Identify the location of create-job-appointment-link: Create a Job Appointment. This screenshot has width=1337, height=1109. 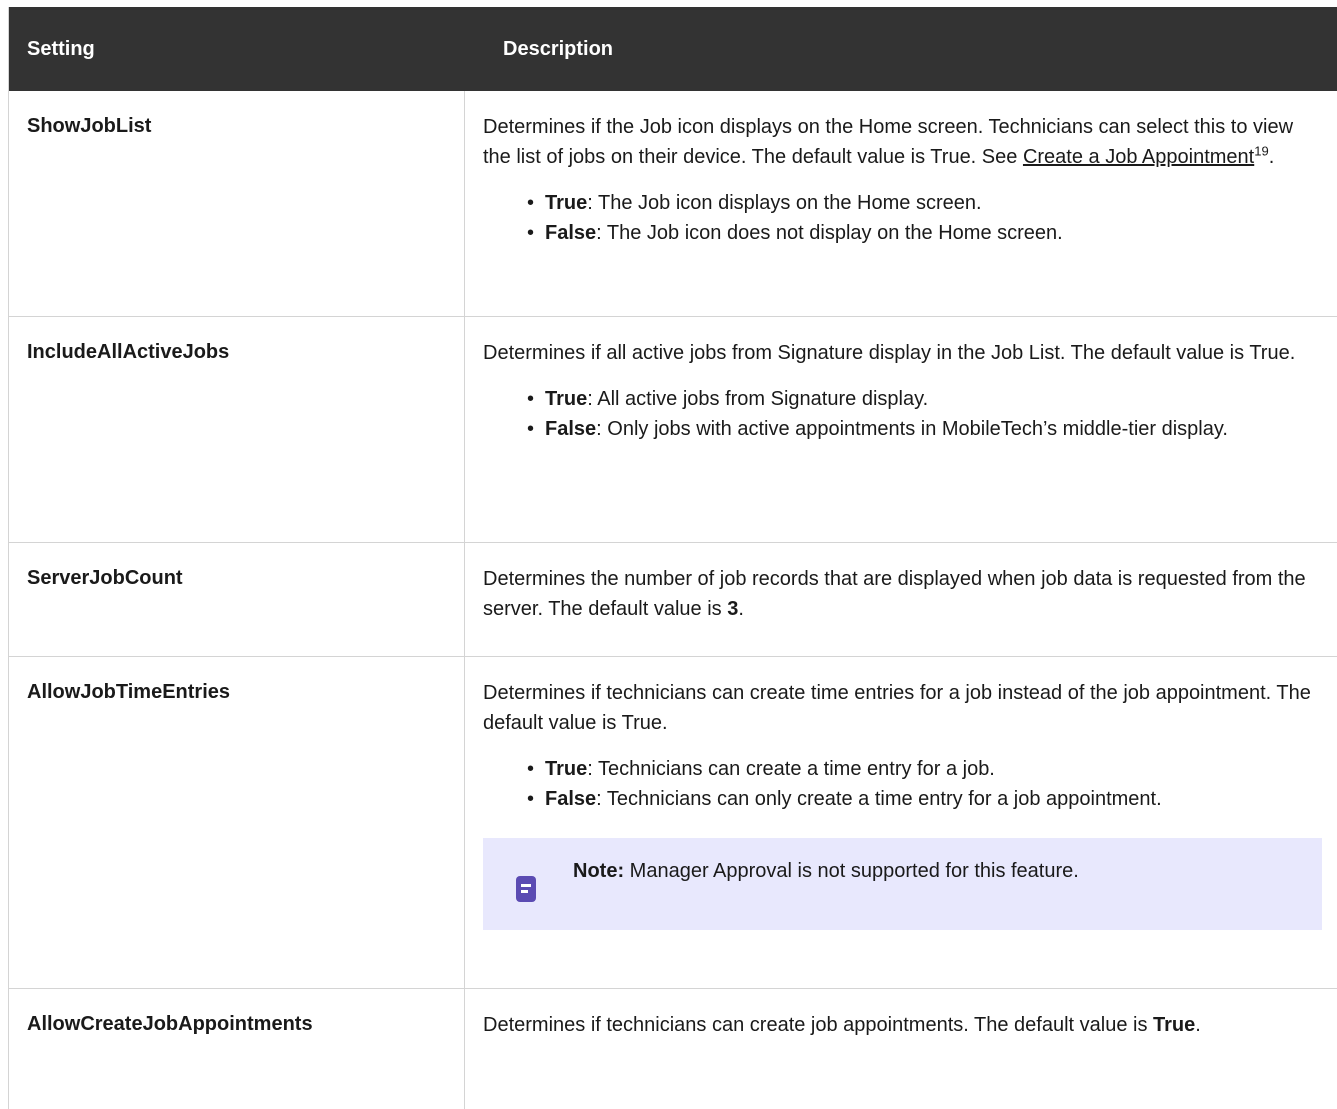
(1138, 157).